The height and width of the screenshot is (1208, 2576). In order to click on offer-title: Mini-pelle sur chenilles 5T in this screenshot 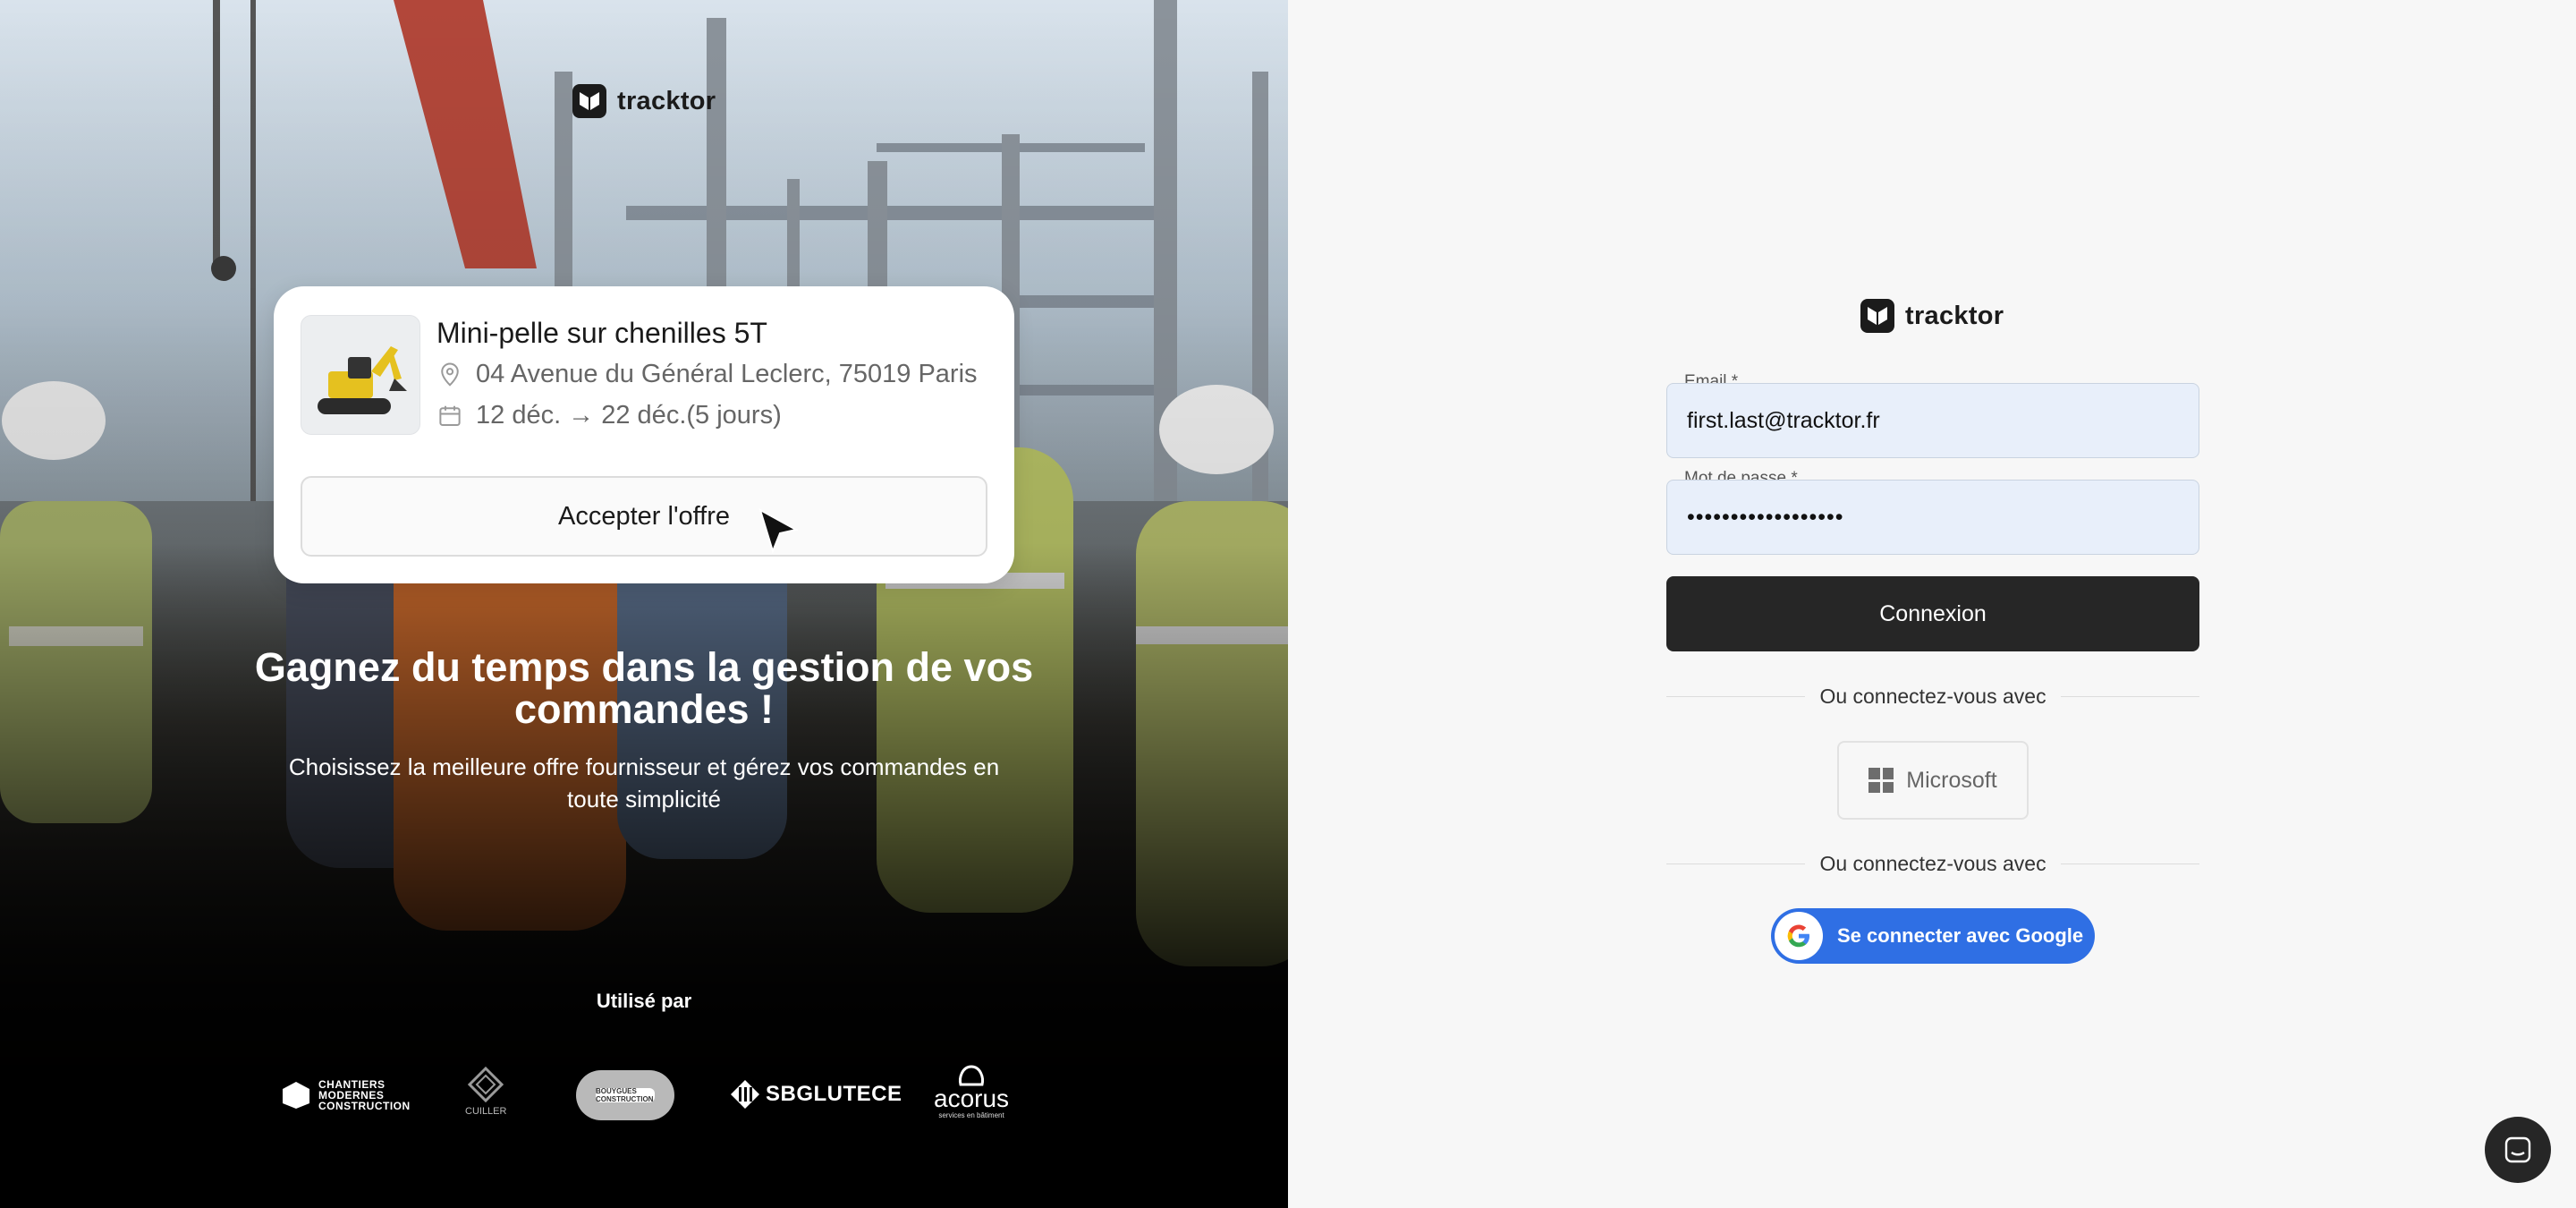, I will do `click(601, 333)`.